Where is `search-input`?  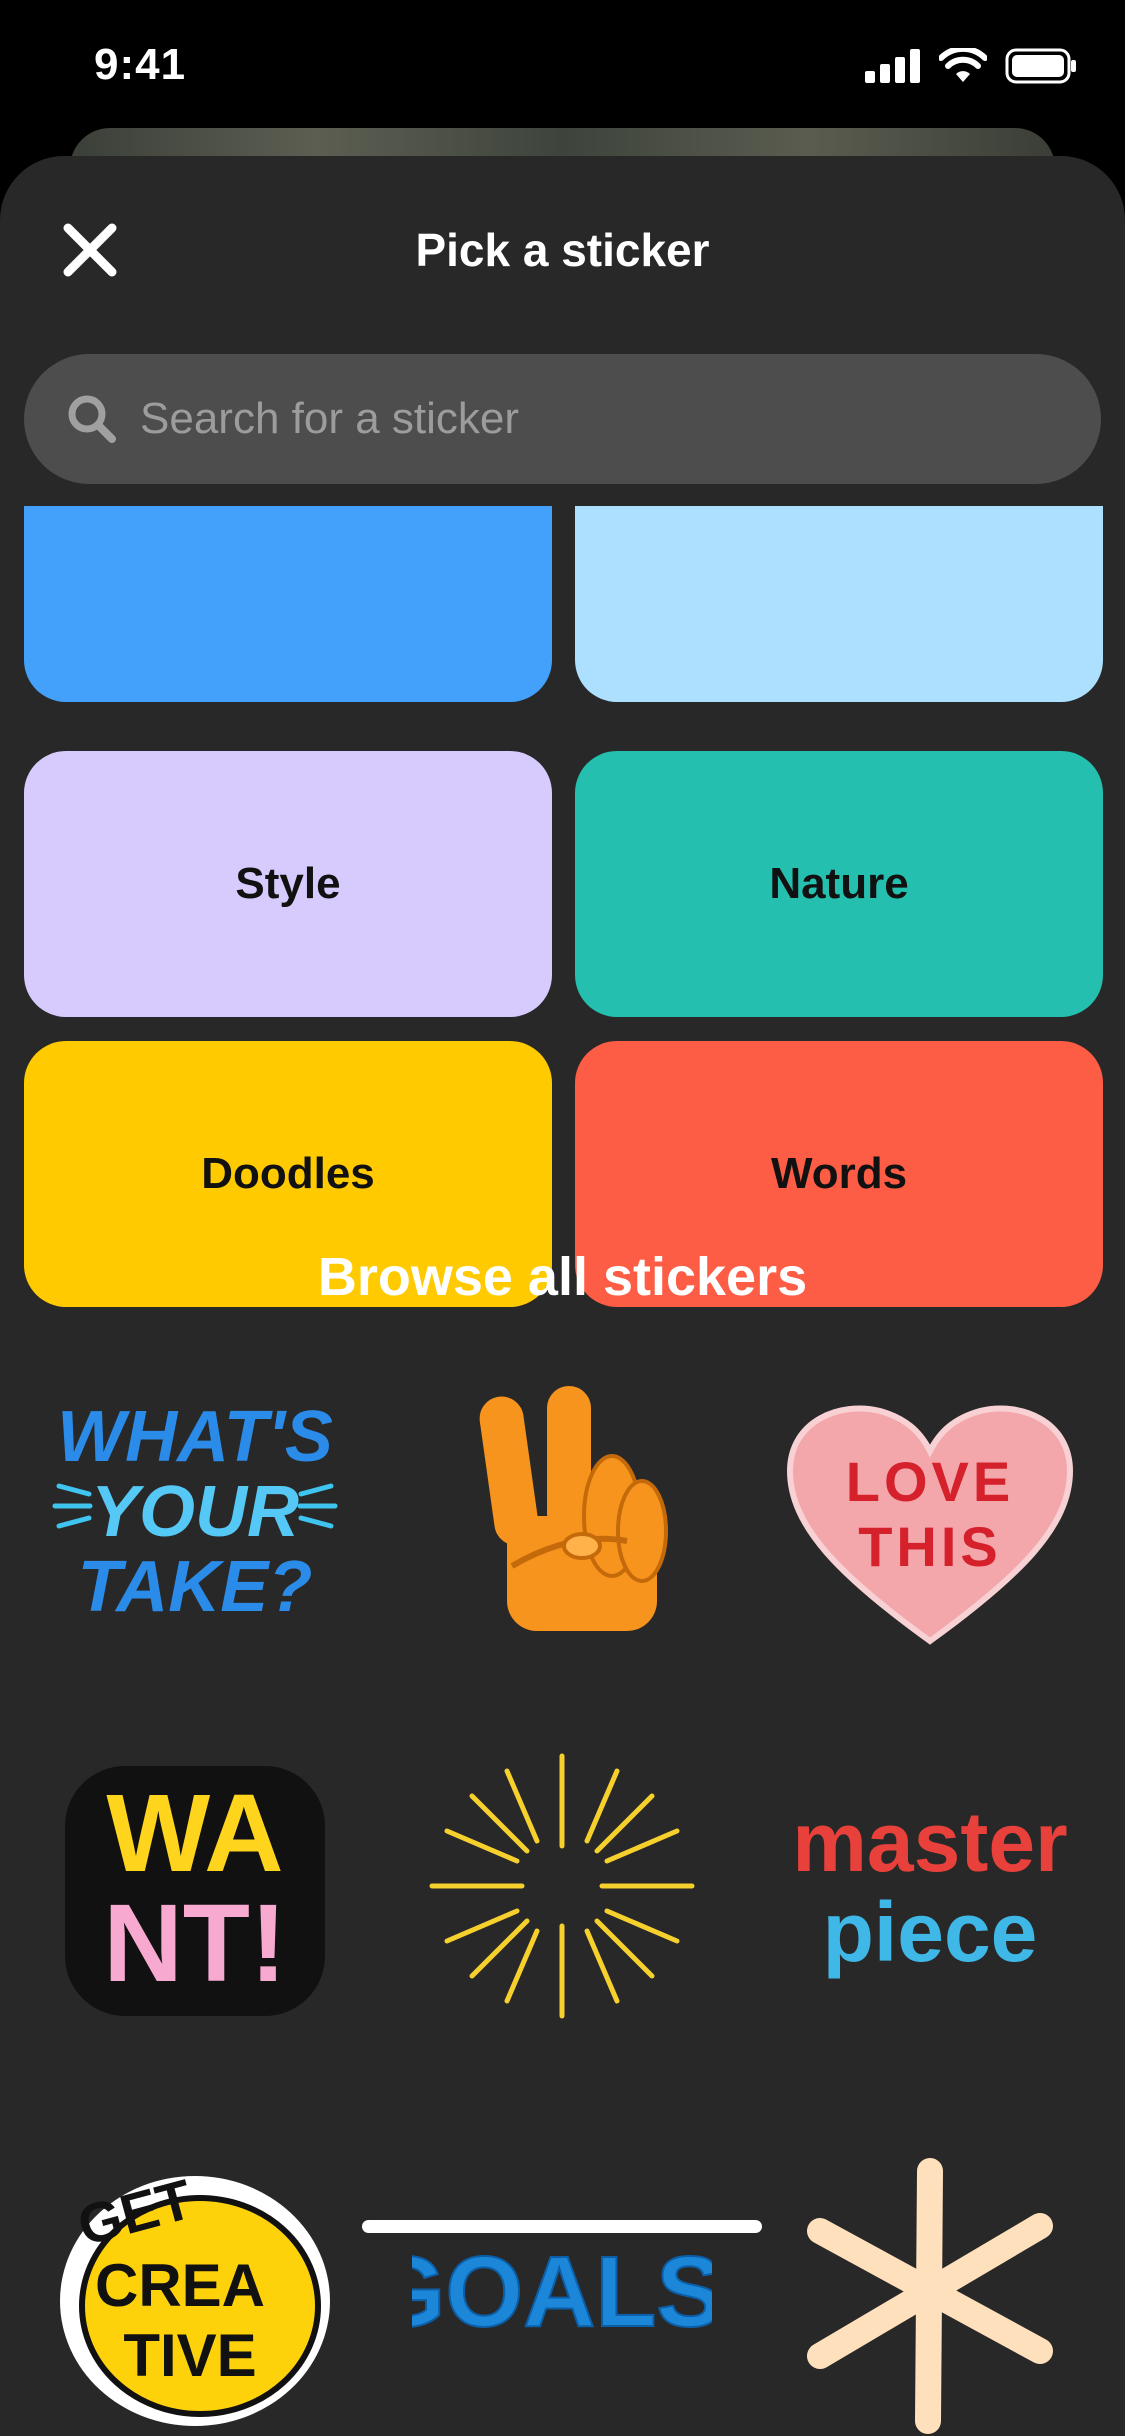 search-input is located at coordinates (590, 419).